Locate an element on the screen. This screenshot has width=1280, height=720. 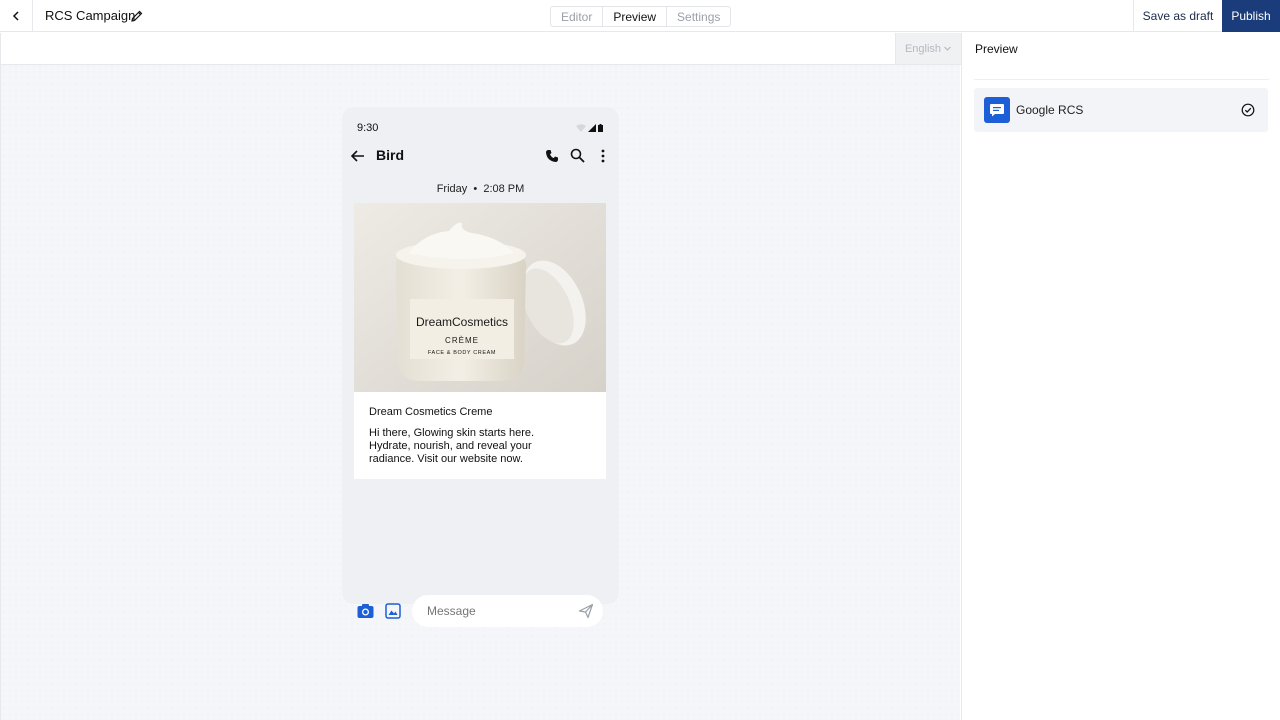
cream-jar-illustration: DreamCosmetics CRÈME FACE & BODY CREAM is located at coordinates (480, 297).